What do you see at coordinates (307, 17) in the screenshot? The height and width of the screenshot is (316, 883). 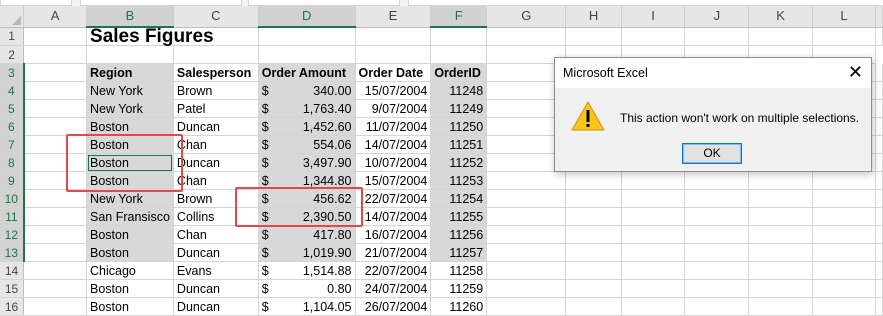 I see `column-header-d: D` at bounding box center [307, 17].